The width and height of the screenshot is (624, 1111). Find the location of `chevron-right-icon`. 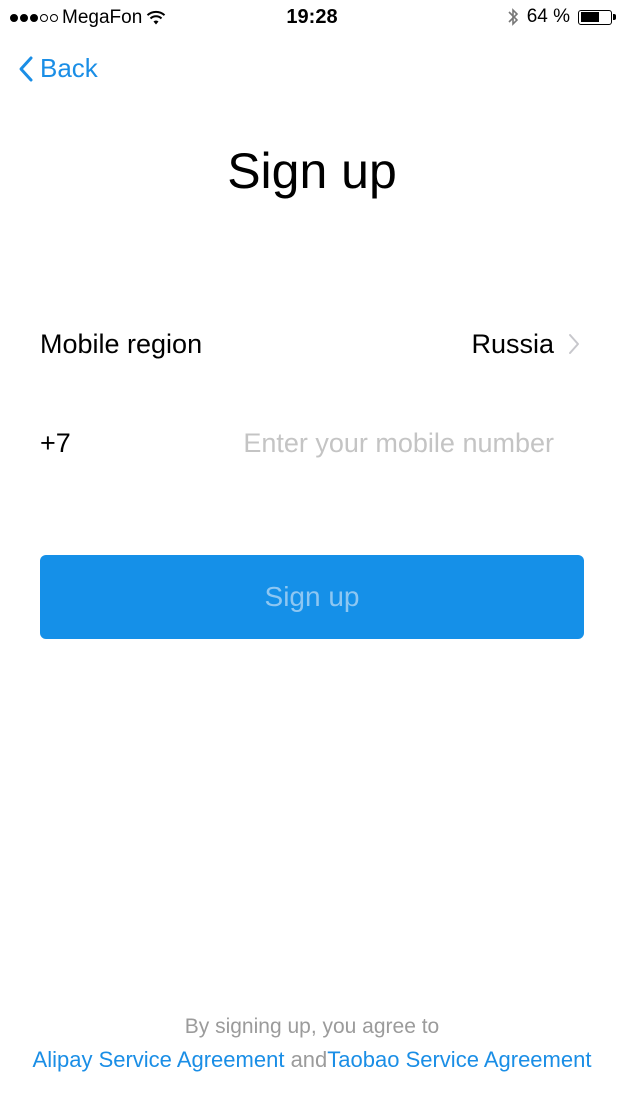

chevron-right-icon is located at coordinates (574, 344).